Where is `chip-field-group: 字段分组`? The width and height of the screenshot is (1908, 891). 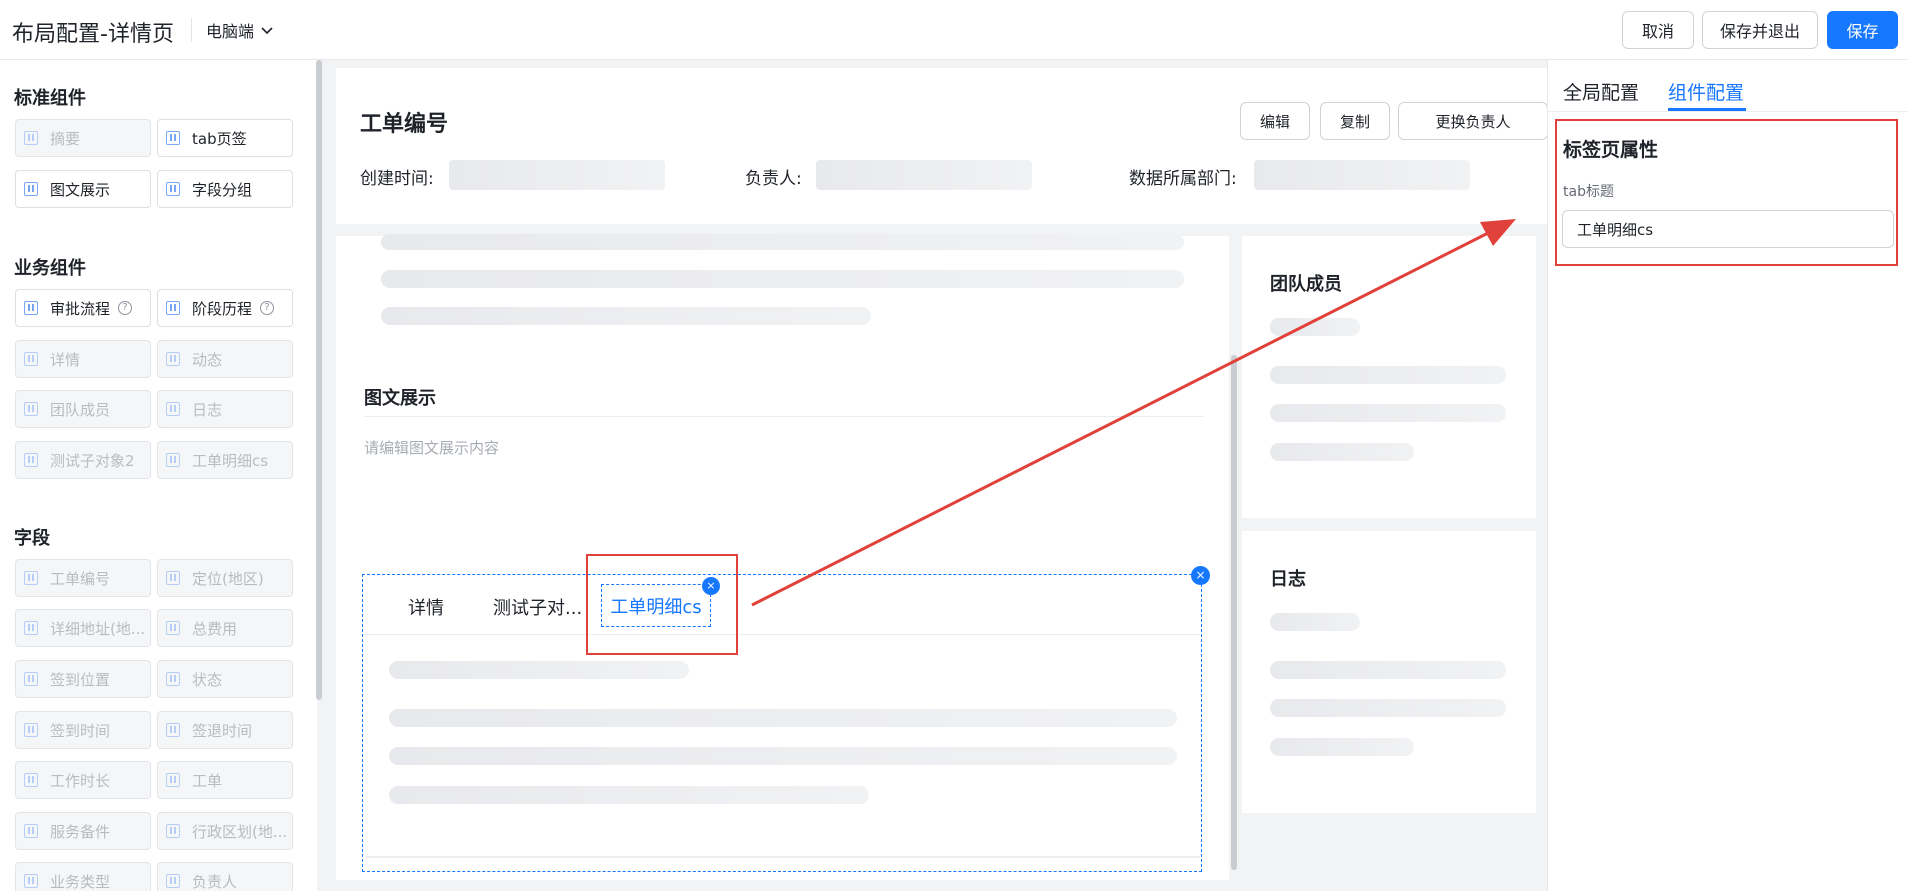 chip-field-group: 字段分组 is located at coordinates (225, 189).